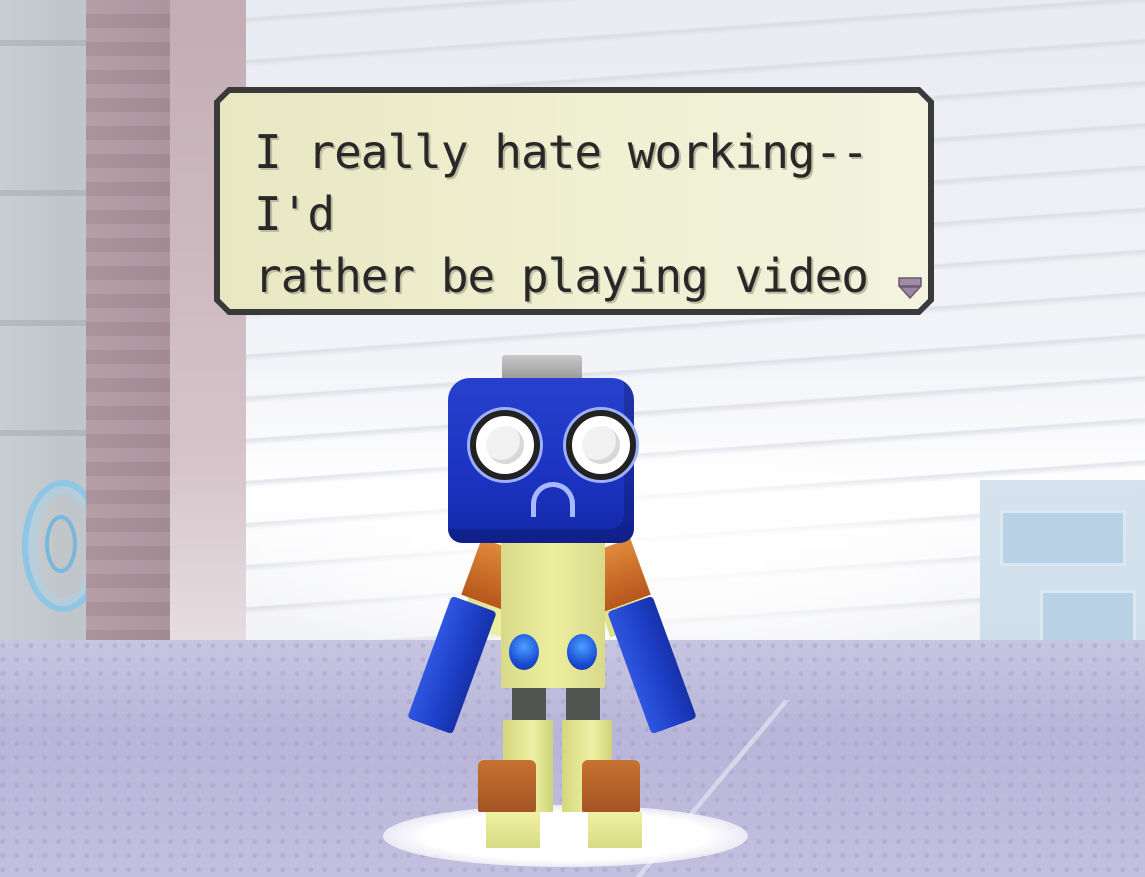 This screenshot has width=1145, height=877. What do you see at coordinates (507, 786) in the screenshot?
I see `robot-left-boot` at bounding box center [507, 786].